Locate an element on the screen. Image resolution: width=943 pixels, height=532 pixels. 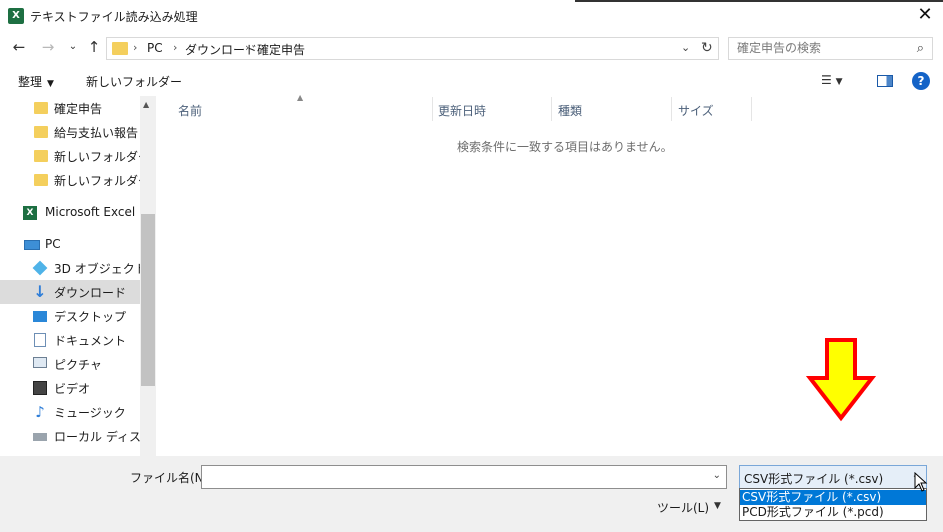
filetype-dropdown-list: CSV形式ファイル (*.csv) PCD形式ファイル (*.pcd) is located at coordinates (833, 504).